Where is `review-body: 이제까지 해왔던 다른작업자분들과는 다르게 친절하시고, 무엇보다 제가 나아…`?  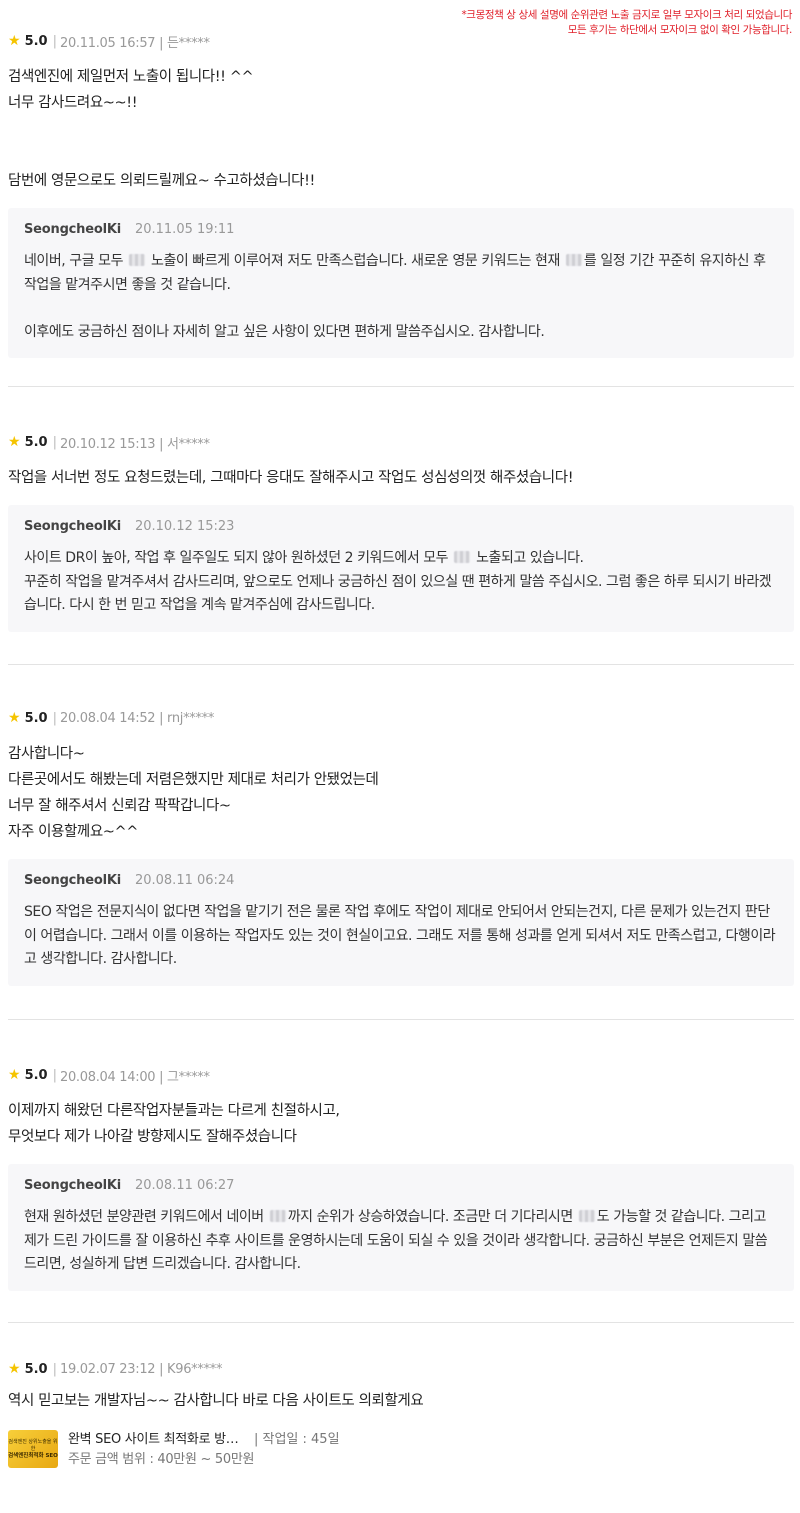
review-body: 이제까지 해왔던 다른작업자분들과는 다르게 친절하시고, 무엇보다 제가 나아… is located at coordinates (401, 1124).